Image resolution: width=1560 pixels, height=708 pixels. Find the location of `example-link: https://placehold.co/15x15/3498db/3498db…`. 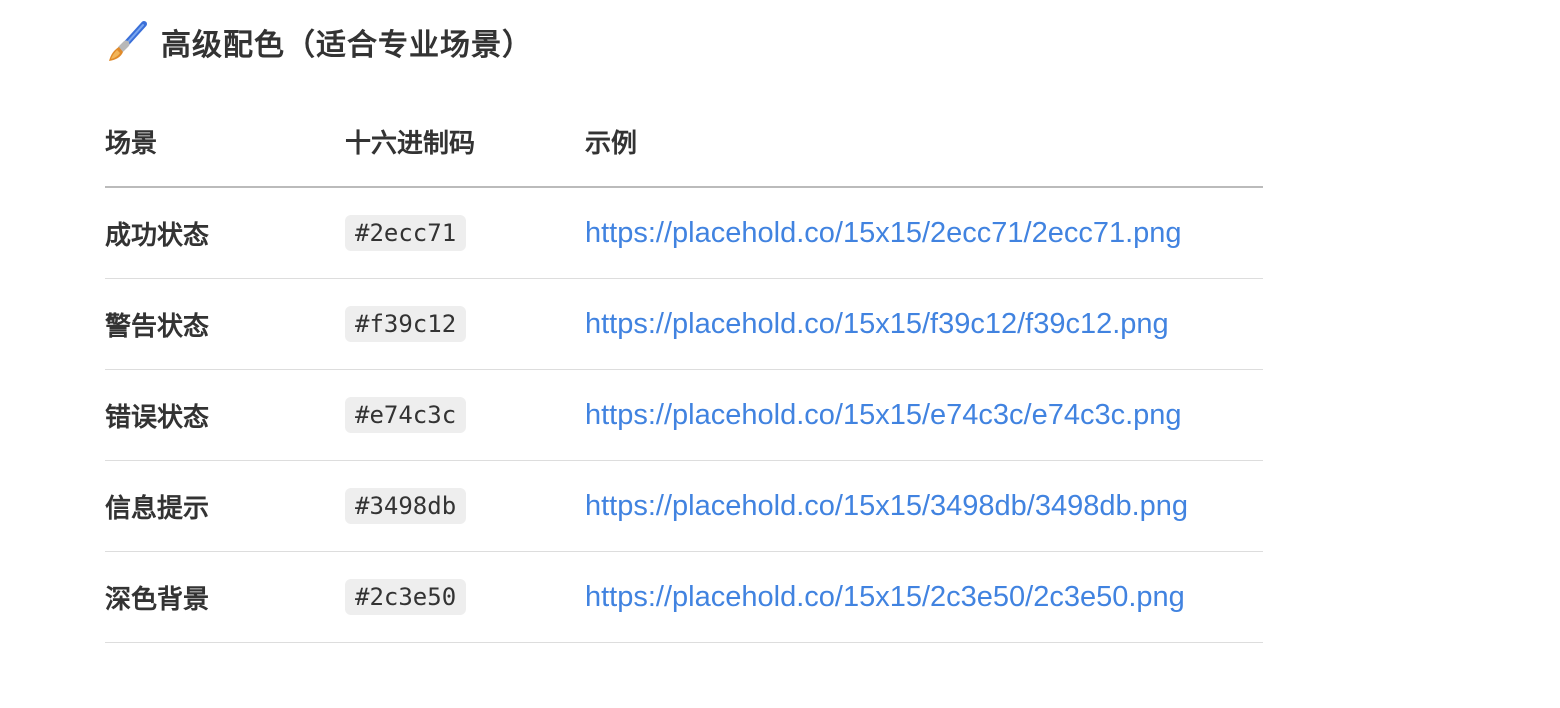

example-link: https://placehold.co/15x15/3498db/3498db… is located at coordinates (886, 506).